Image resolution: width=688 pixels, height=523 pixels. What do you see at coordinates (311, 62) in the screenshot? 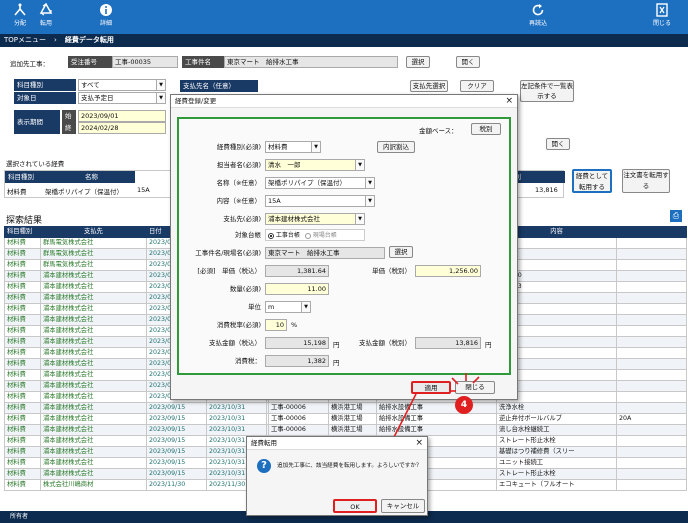
I see `work-name-field: 東京マート 給排水工事` at bounding box center [311, 62].